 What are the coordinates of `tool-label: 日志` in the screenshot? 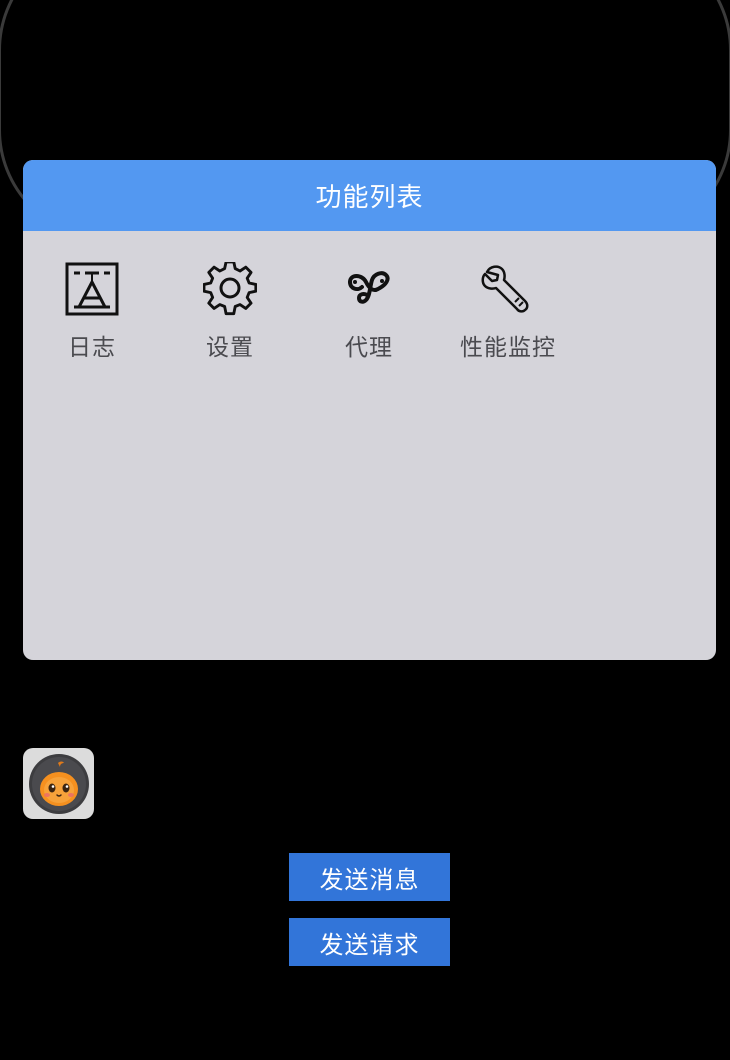 It's located at (92, 348).